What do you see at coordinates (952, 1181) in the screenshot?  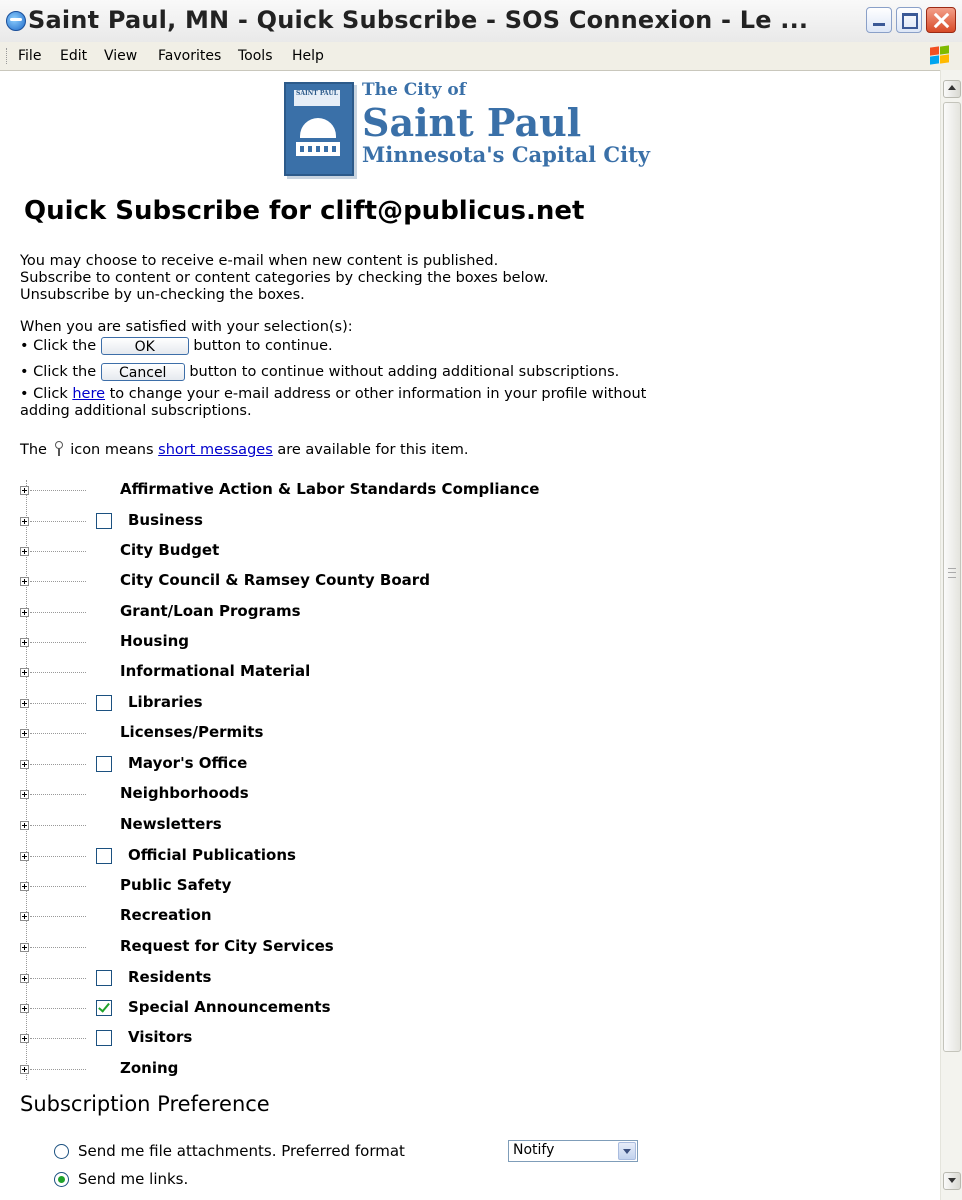 I see `scroll-down-button` at bounding box center [952, 1181].